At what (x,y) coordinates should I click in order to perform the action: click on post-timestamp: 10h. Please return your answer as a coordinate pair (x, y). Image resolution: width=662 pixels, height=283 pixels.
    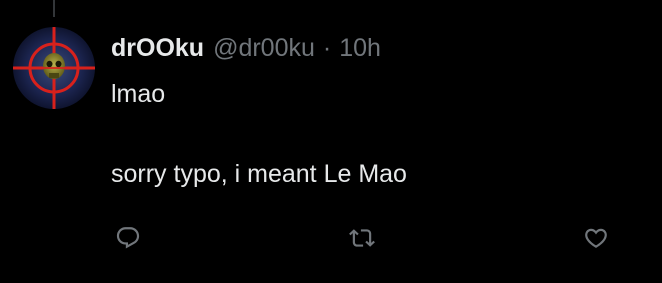
    Looking at the image, I should click on (360, 48).